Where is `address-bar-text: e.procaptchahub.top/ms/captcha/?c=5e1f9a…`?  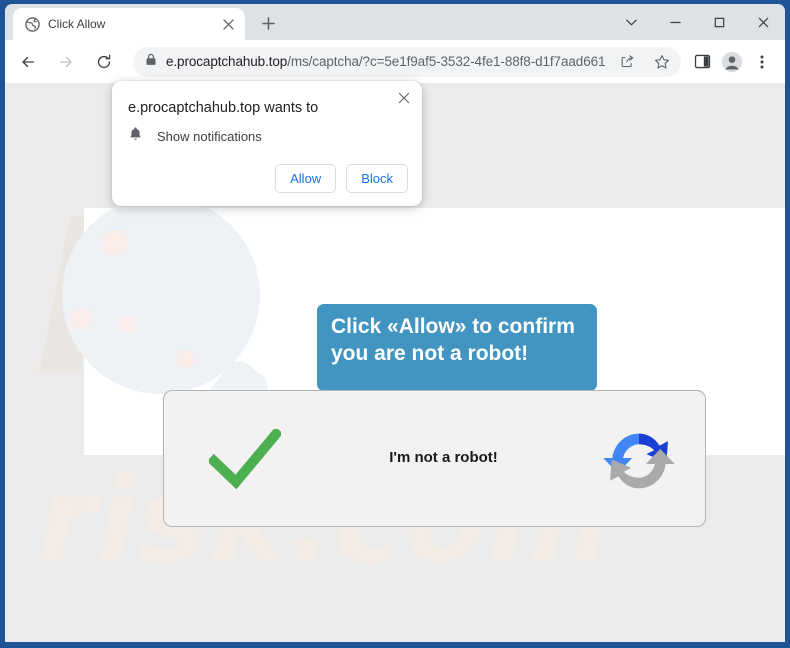 address-bar-text: e.procaptchahub.top/ms/captcha/?c=5e1f9a… is located at coordinates (385, 61).